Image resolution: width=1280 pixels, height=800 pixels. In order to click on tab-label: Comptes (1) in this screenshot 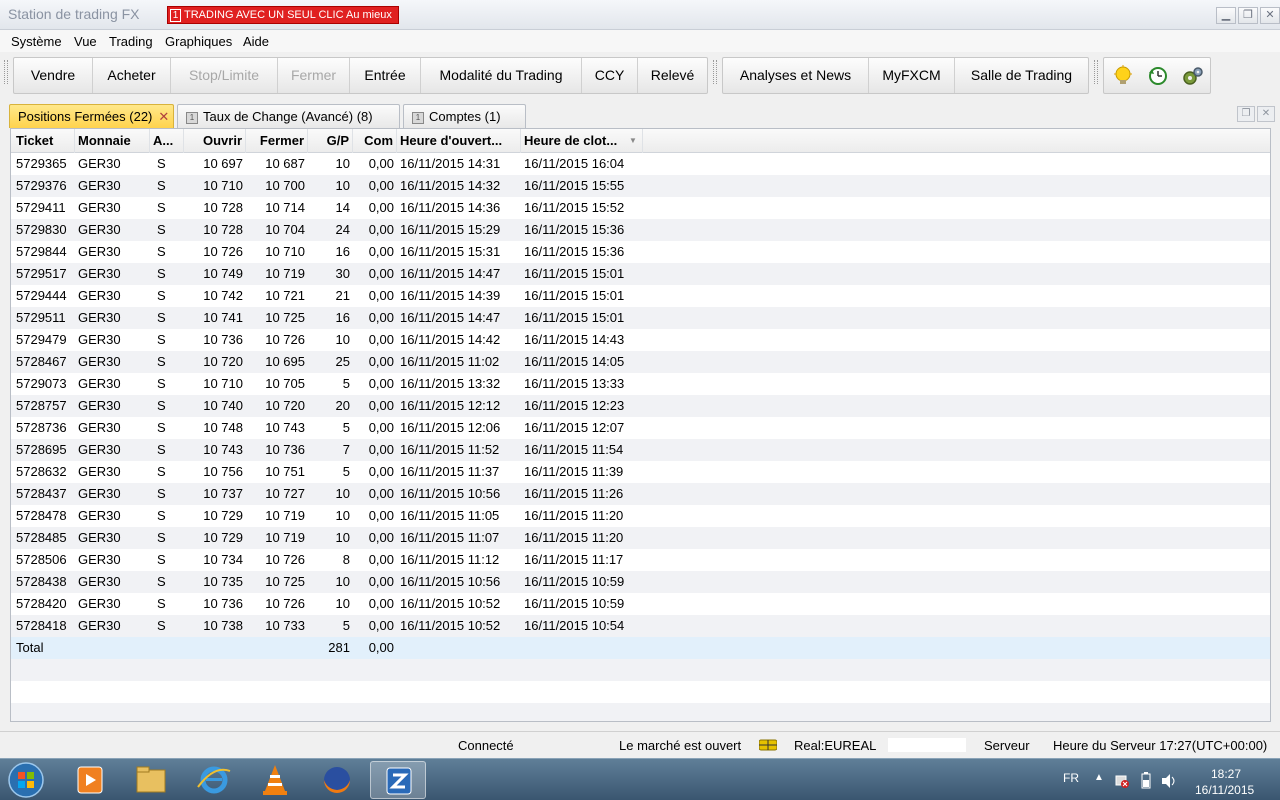, I will do `click(465, 116)`.